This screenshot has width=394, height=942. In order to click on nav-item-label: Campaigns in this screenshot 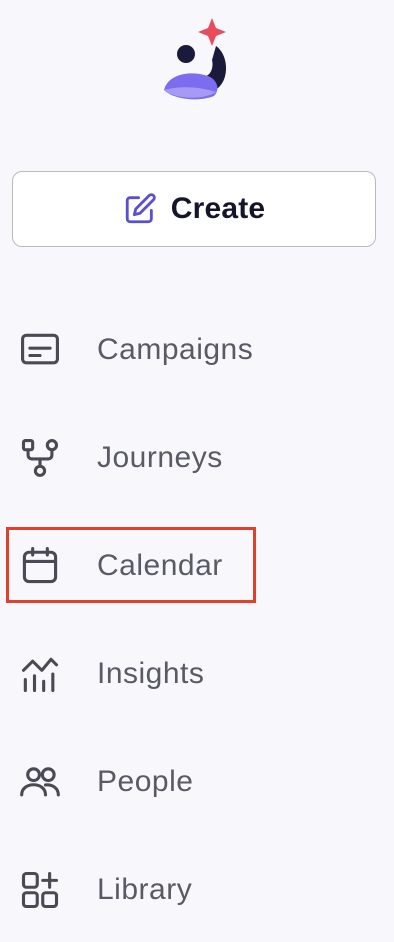, I will do `click(175, 349)`.